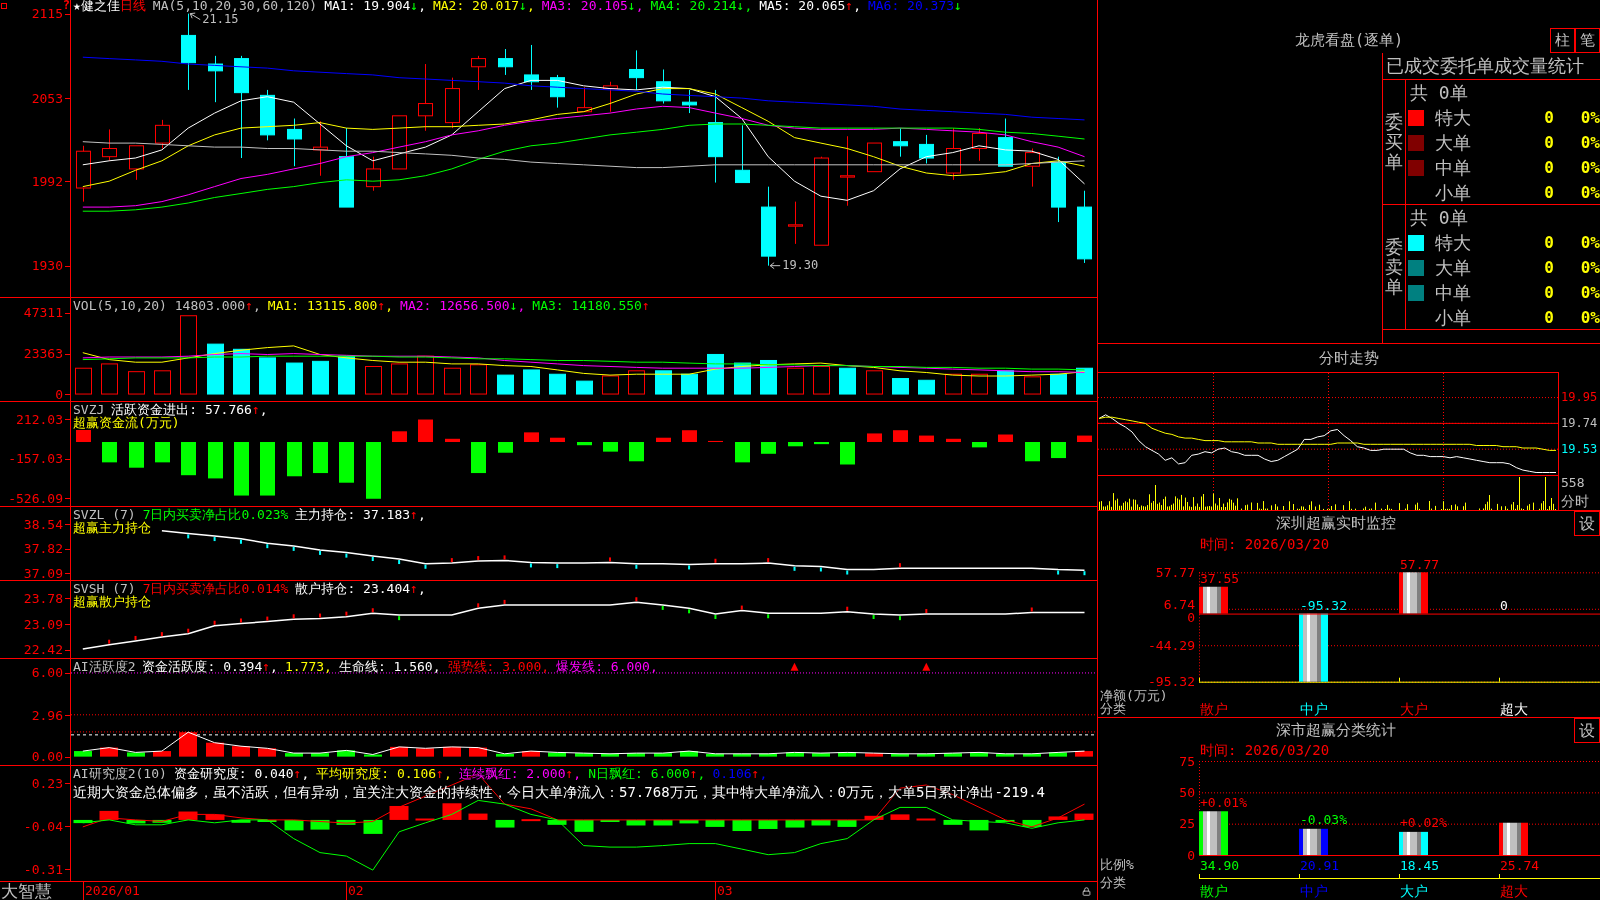  What do you see at coordinates (1394, 142) in the screenshot?
I see `section-label: 委买单` at bounding box center [1394, 142].